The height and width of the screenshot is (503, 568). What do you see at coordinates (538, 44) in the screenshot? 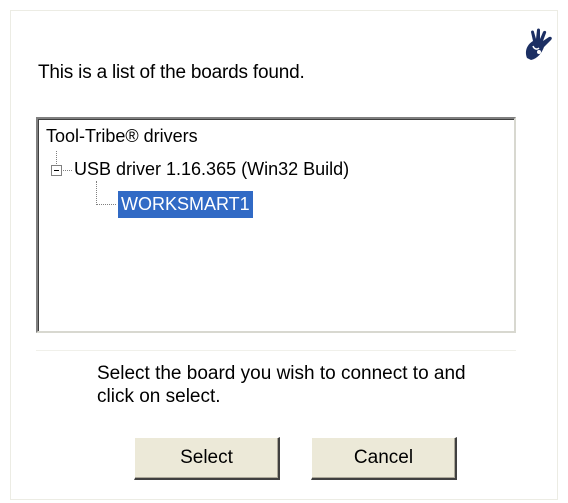
I see `hand-icon` at bounding box center [538, 44].